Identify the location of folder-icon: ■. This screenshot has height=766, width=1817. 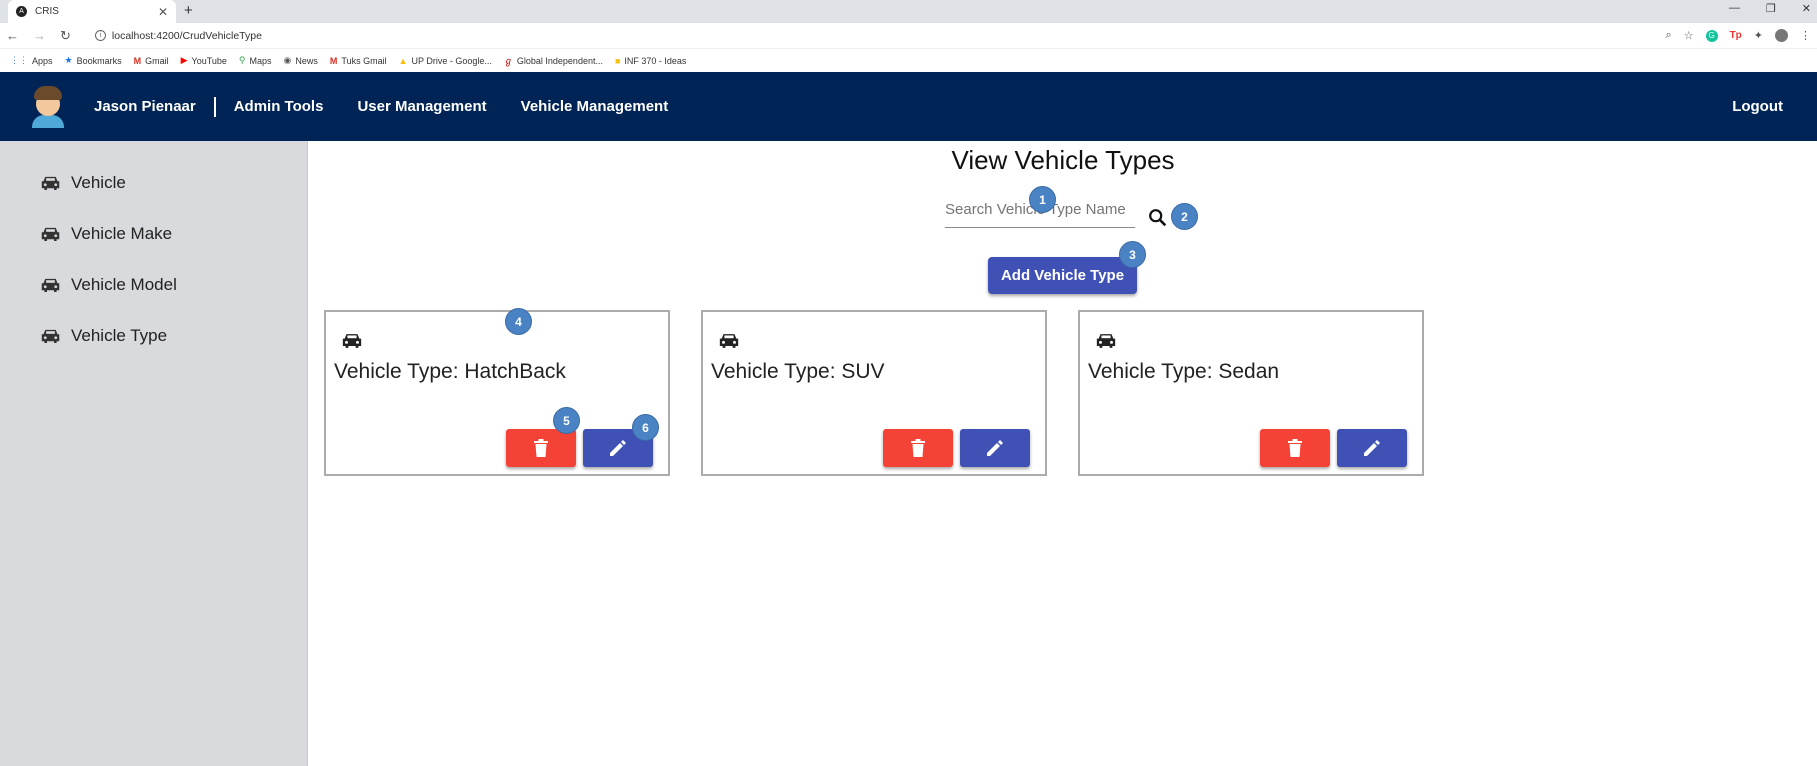
(617, 60).